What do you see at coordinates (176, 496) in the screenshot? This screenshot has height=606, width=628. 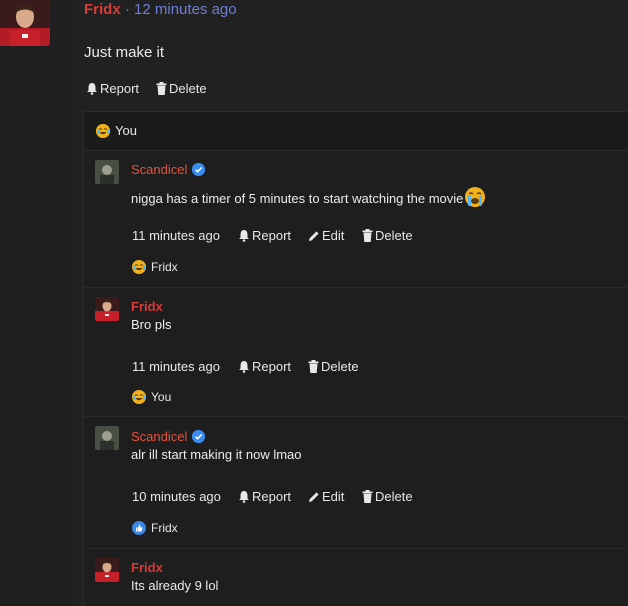 I see `reply-time: 10 minutes ago` at bounding box center [176, 496].